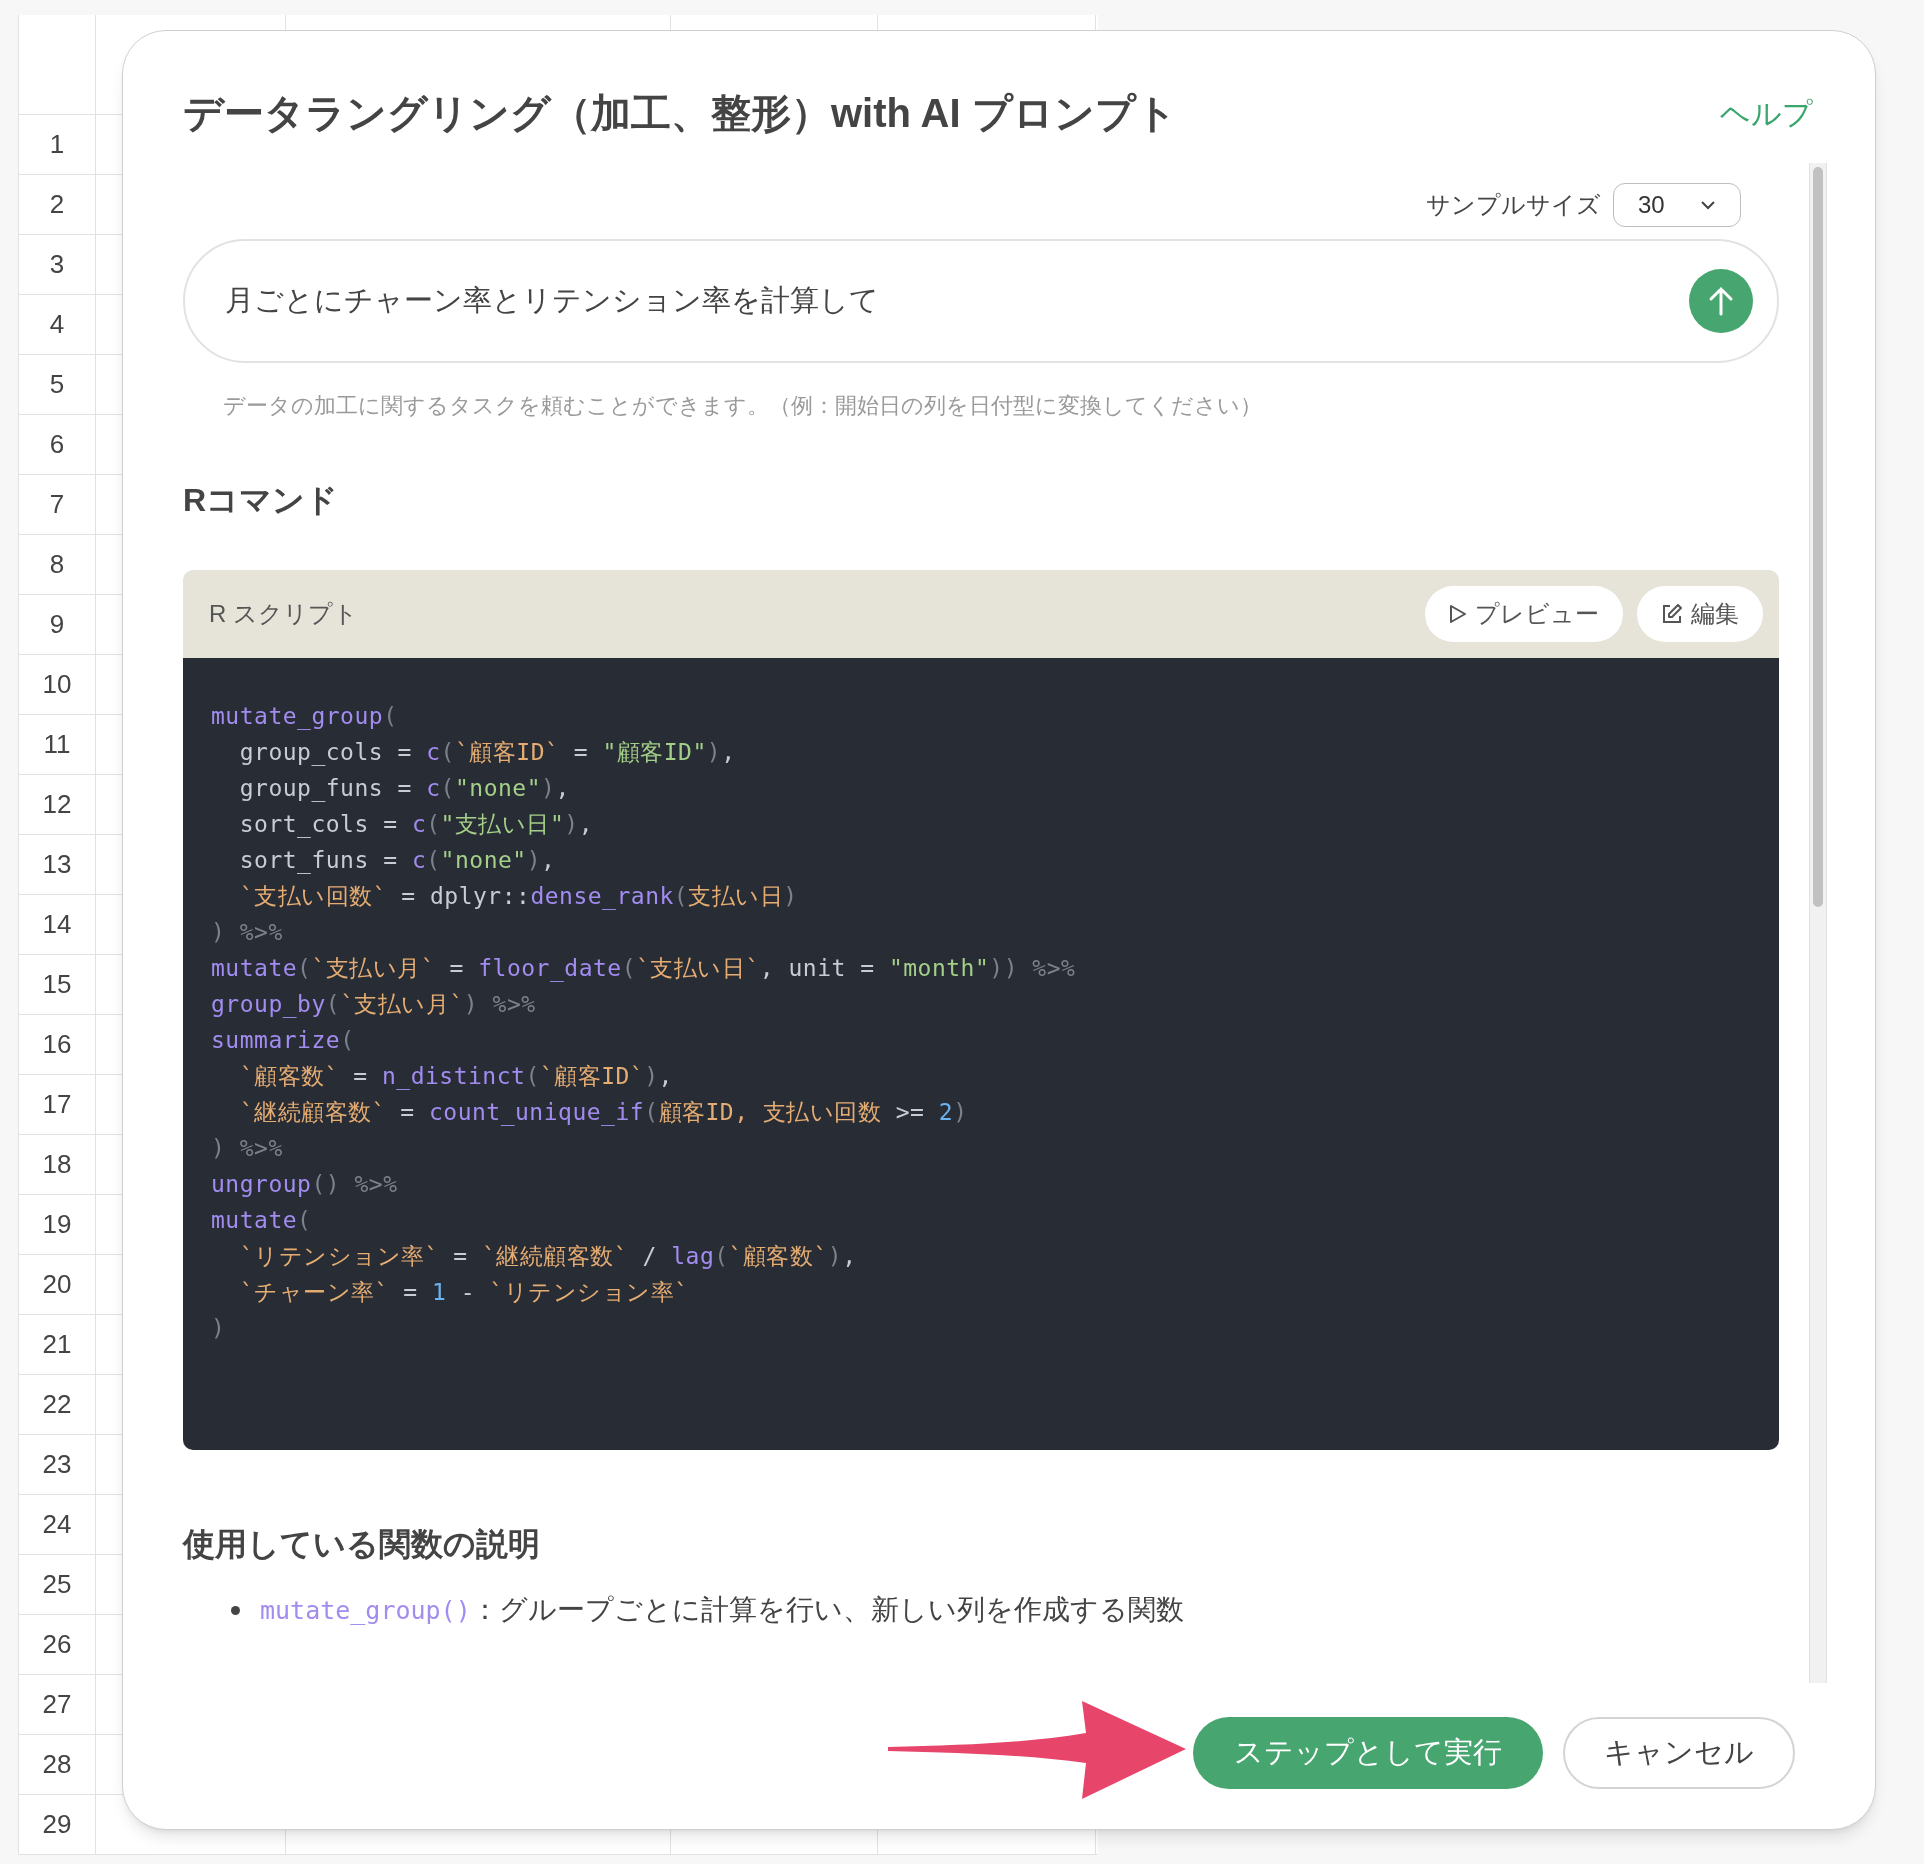 The height and width of the screenshot is (1864, 1924). Describe the element at coordinates (57, 1824) in the screenshot. I see `row-number: 29` at that location.